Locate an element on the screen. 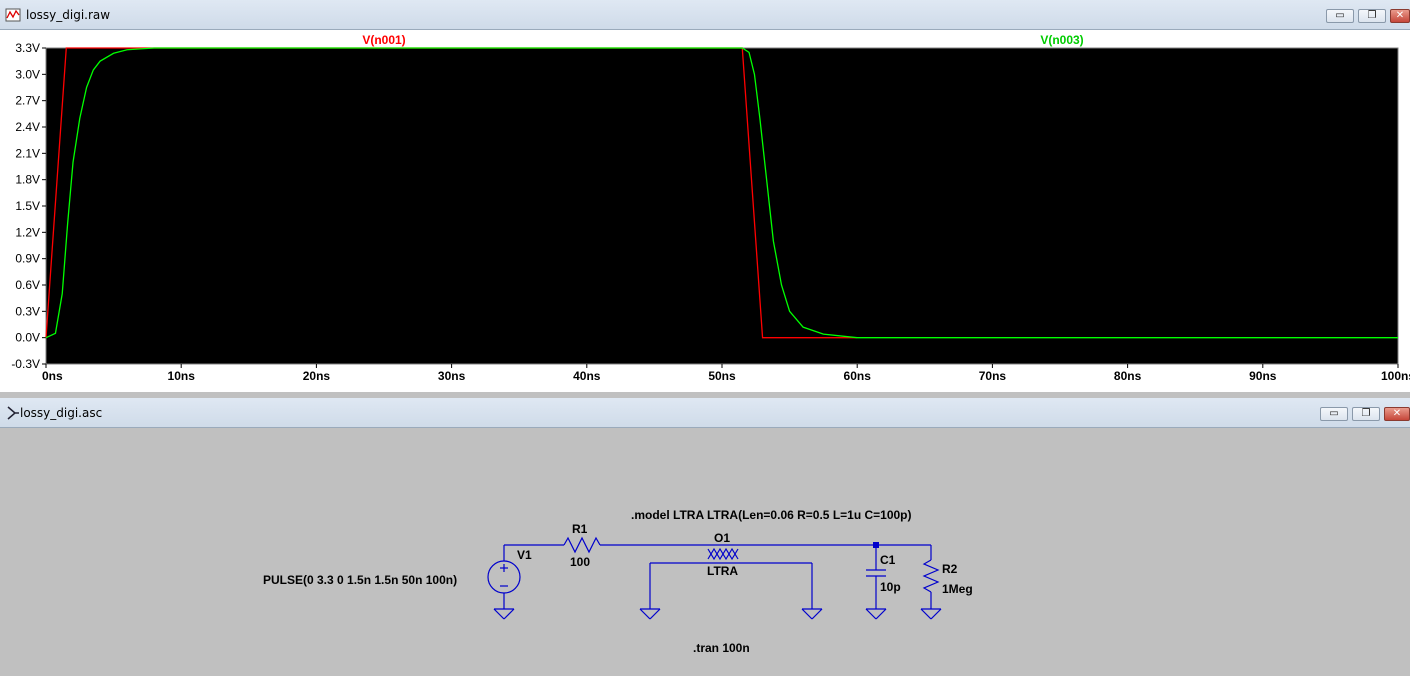 This screenshot has height=676, width=1410. y-tick-label: 0.9V is located at coordinates (27, 259).